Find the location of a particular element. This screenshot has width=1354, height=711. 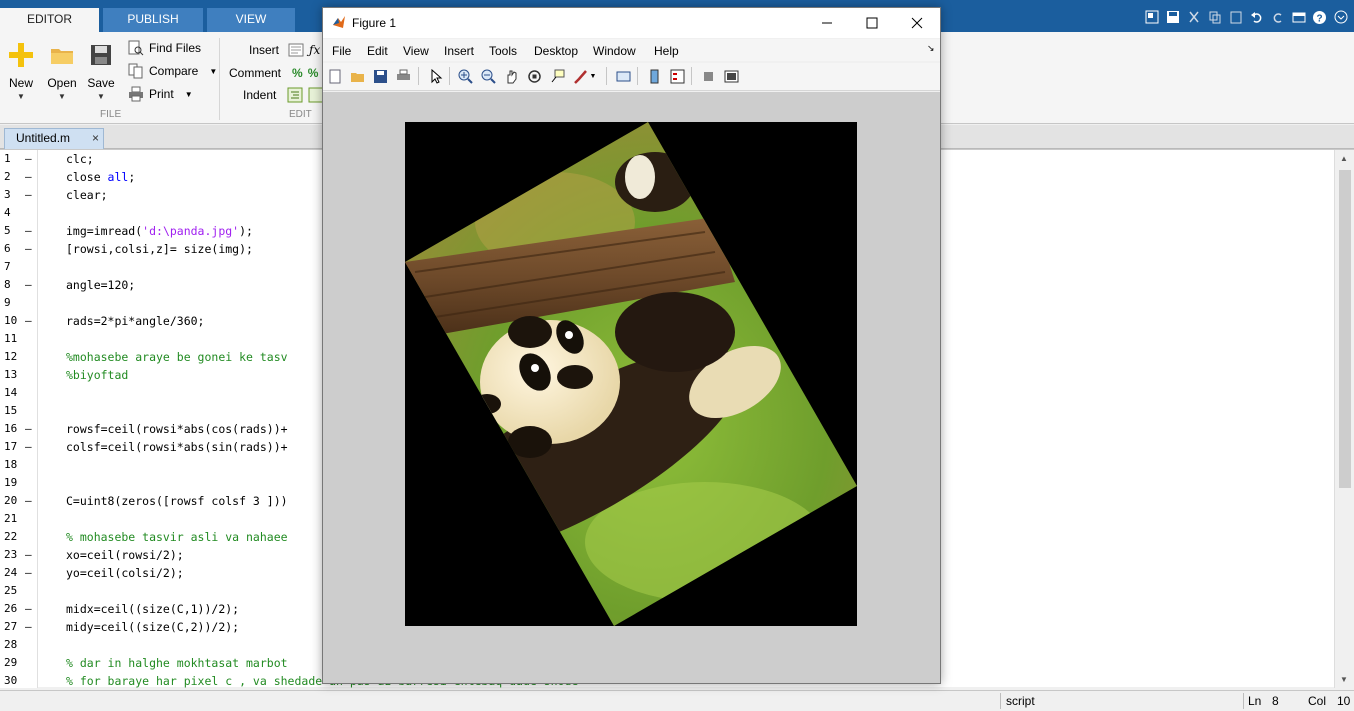

save-disk-icon is located at coordinates (380, 76).